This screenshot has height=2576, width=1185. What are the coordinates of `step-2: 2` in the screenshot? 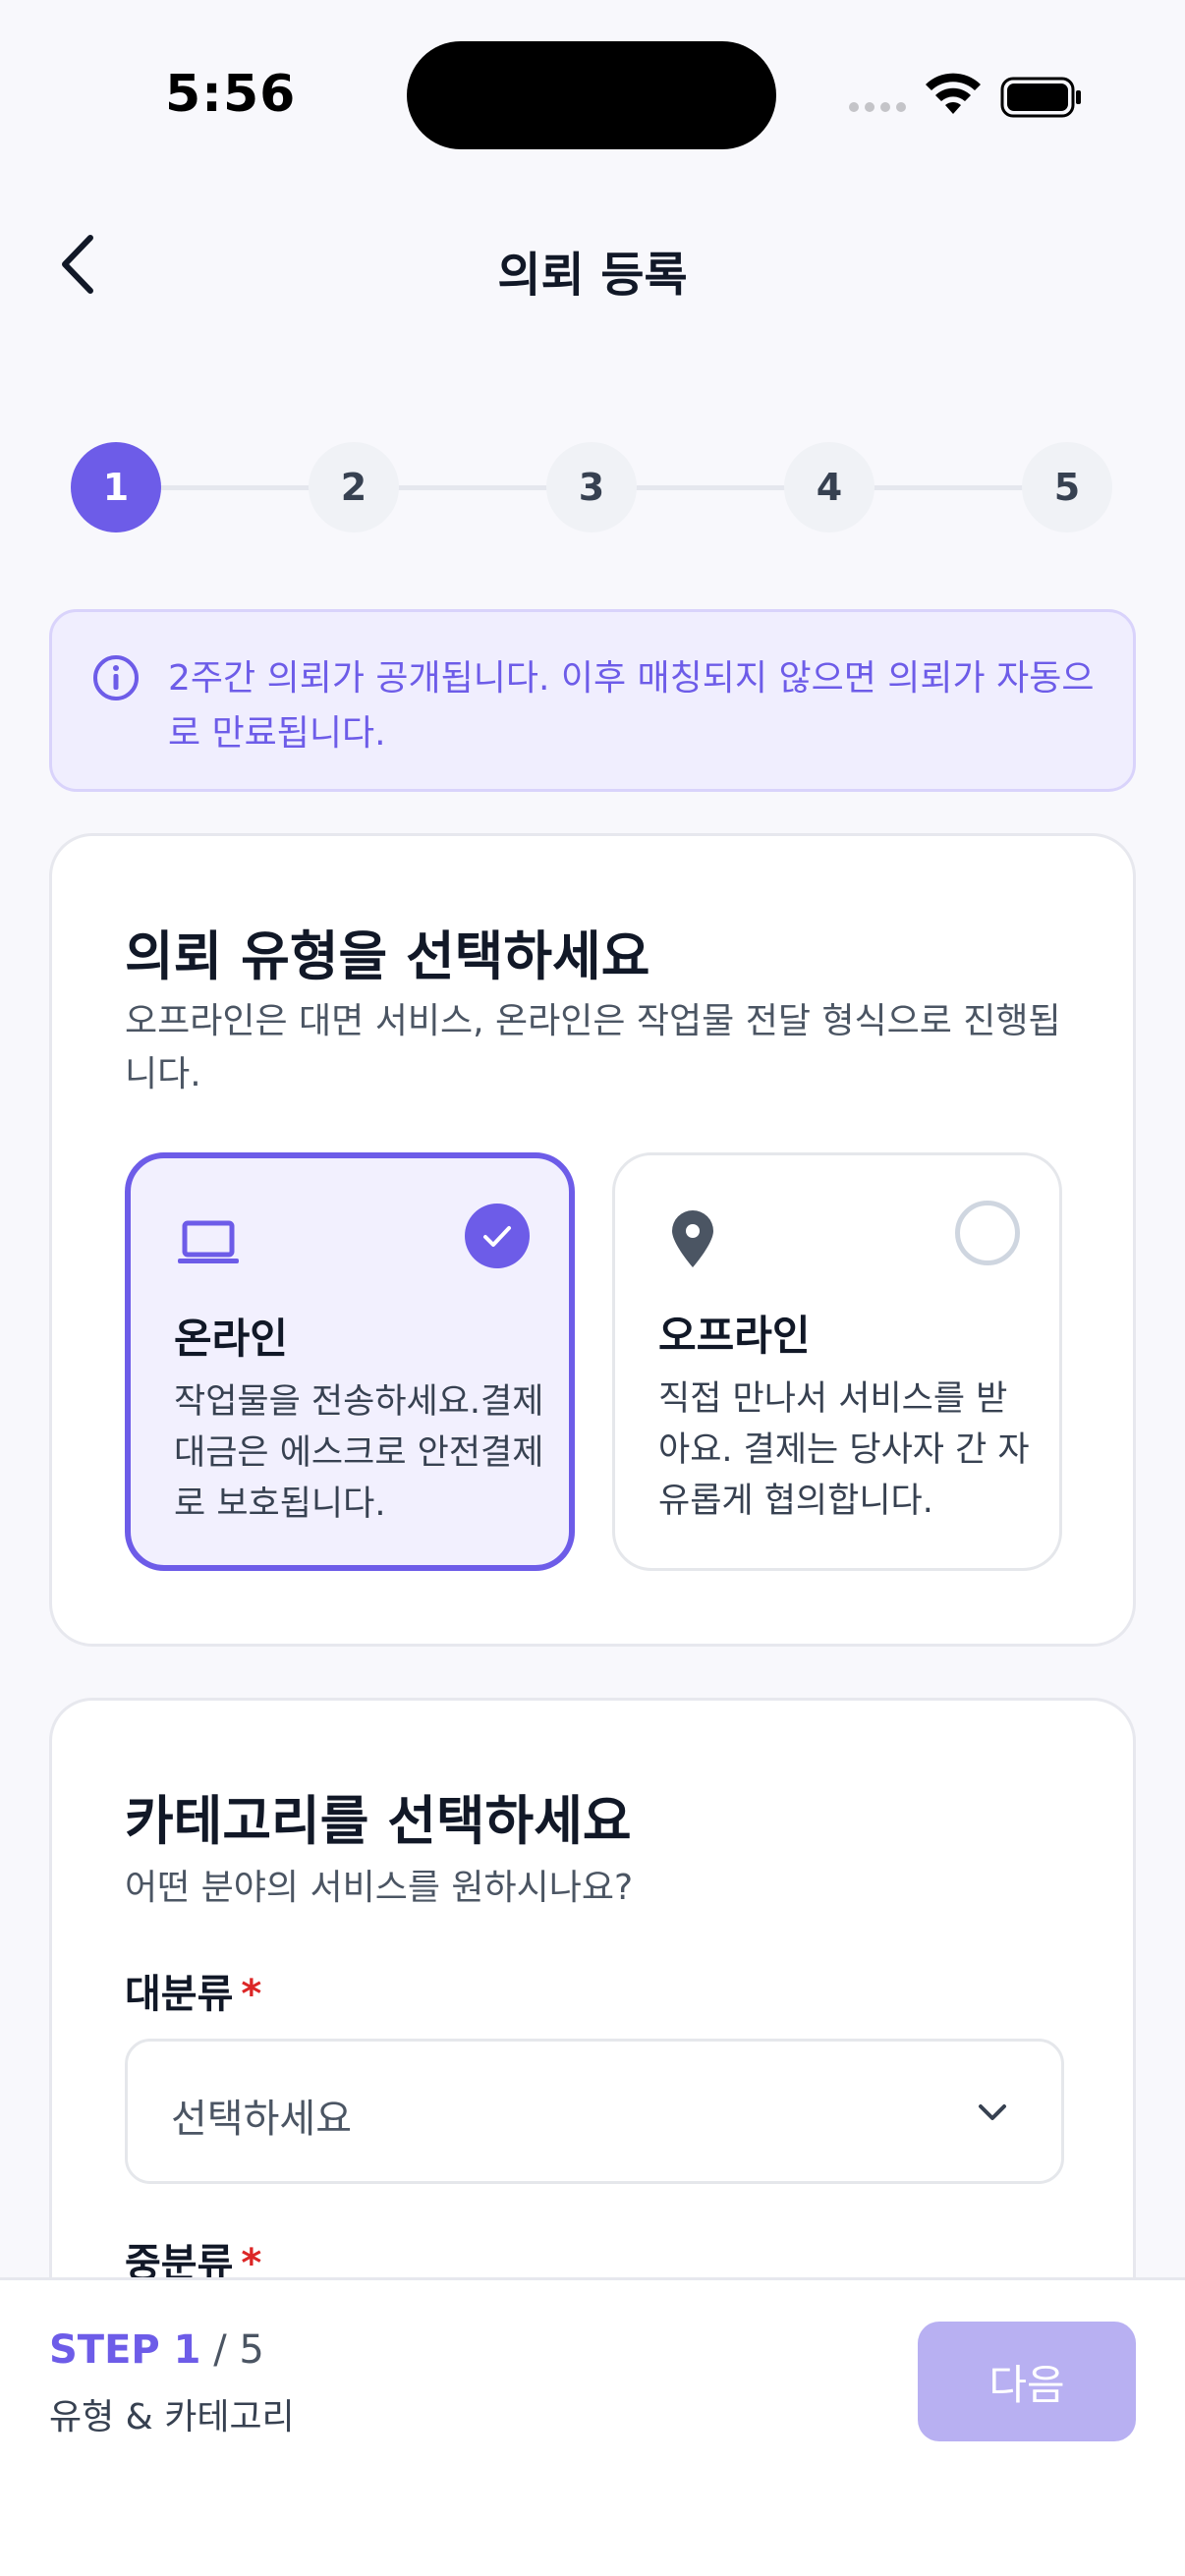 It's located at (354, 487).